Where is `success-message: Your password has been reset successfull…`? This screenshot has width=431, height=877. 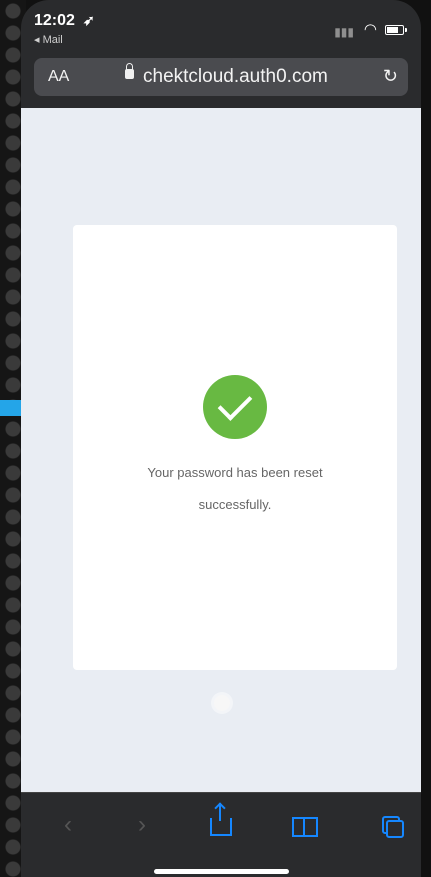 success-message: Your password has been reset successfull… is located at coordinates (235, 489).